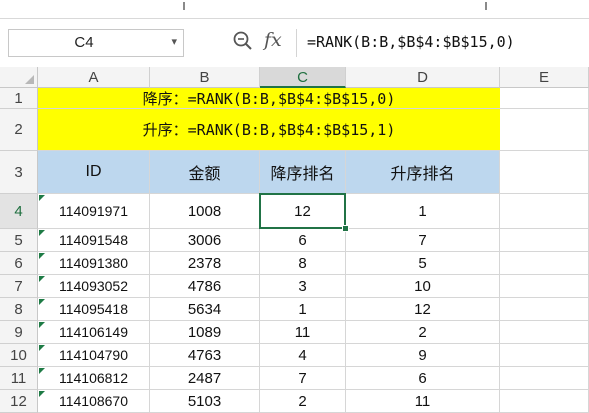 The image size is (589, 413). I want to click on row-header-5: 5, so click(19, 240).